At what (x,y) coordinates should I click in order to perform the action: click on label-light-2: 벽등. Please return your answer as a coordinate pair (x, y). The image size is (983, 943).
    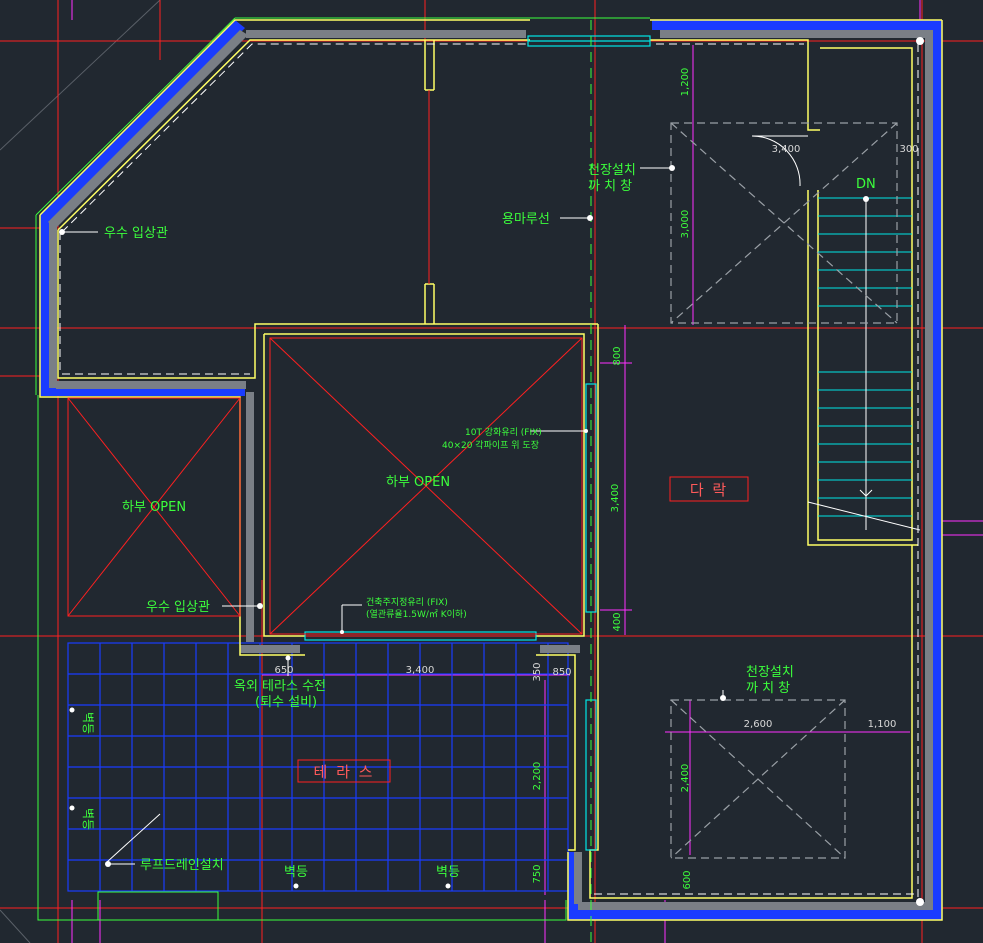
    Looking at the image, I should click on (88, 819).